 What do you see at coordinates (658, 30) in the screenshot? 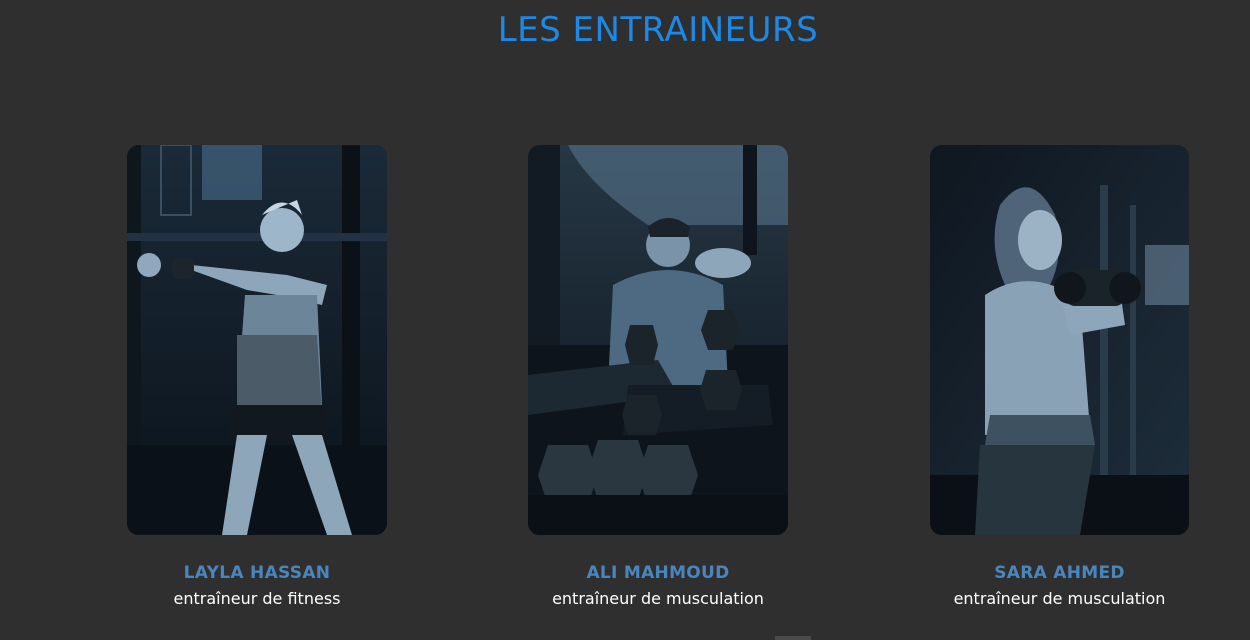
I see `section-title: LES ENTRAINEURS` at bounding box center [658, 30].